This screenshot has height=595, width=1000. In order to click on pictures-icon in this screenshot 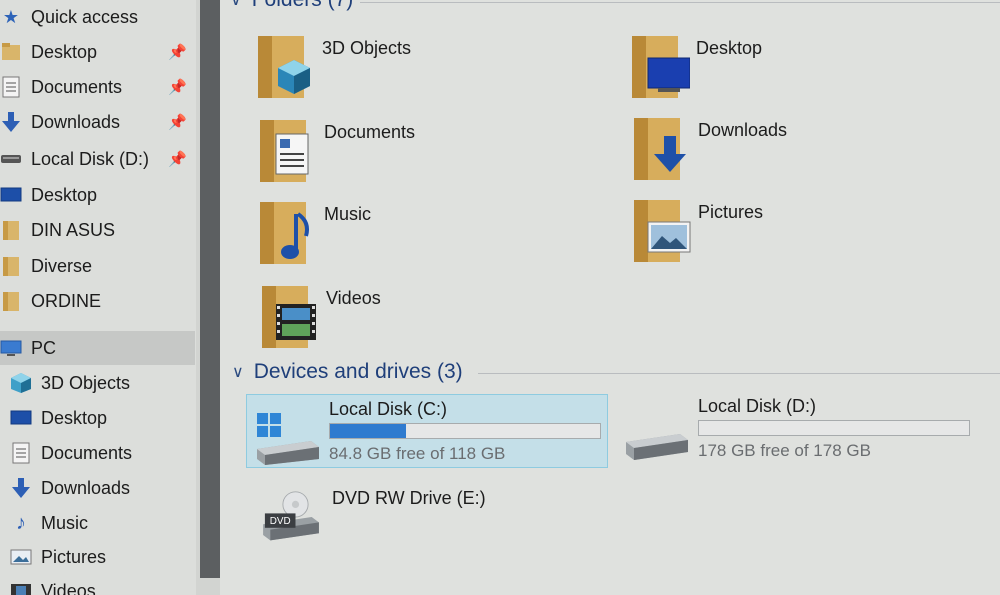, I will do `click(21, 557)`.